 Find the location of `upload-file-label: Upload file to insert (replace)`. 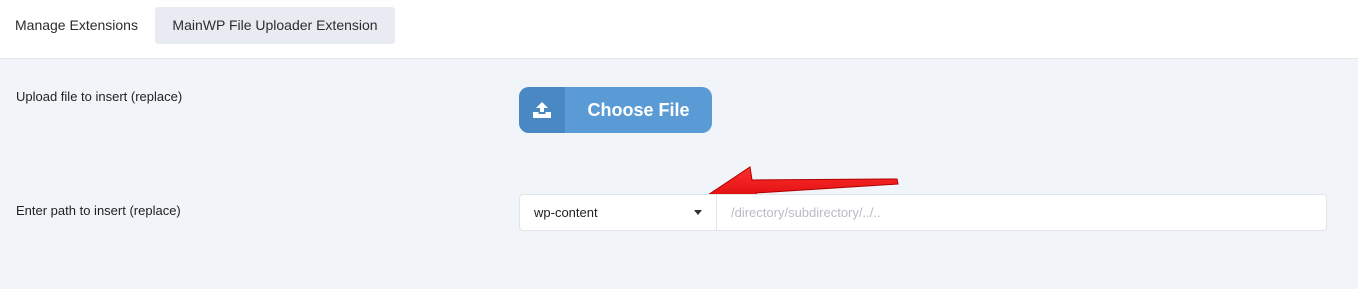

upload-file-label: Upload file to insert (replace) is located at coordinates (99, 96).